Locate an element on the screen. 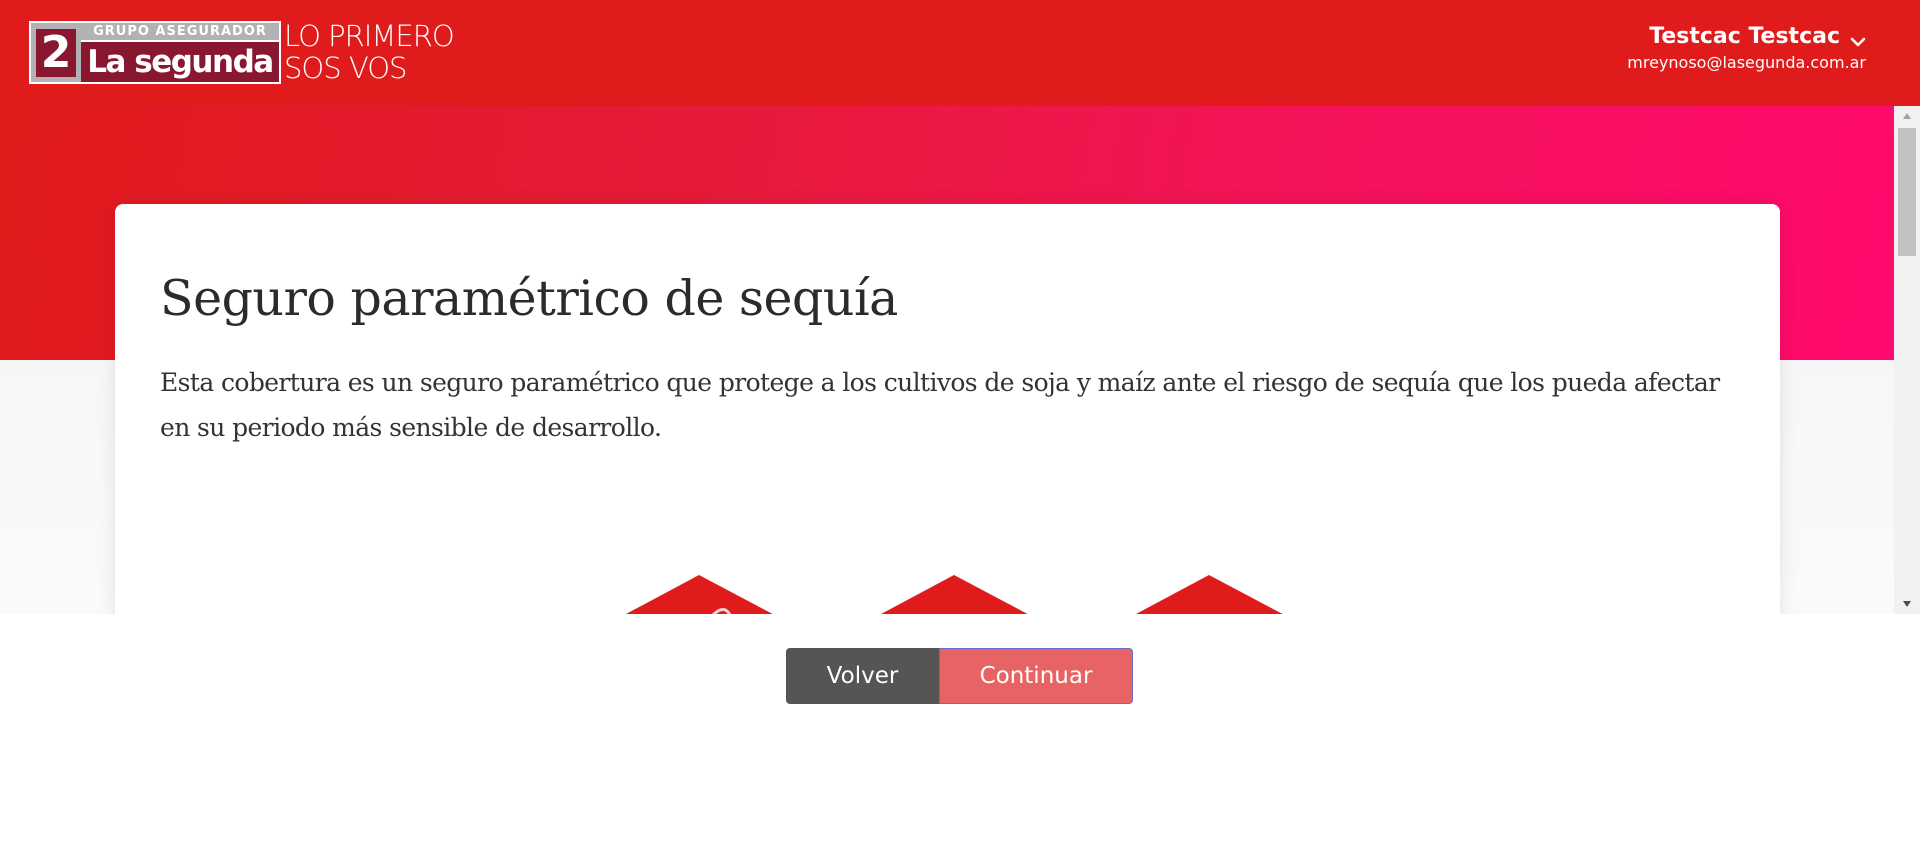 The image size is (1920, 848). feature-icons is located at coordinates (963, 594).